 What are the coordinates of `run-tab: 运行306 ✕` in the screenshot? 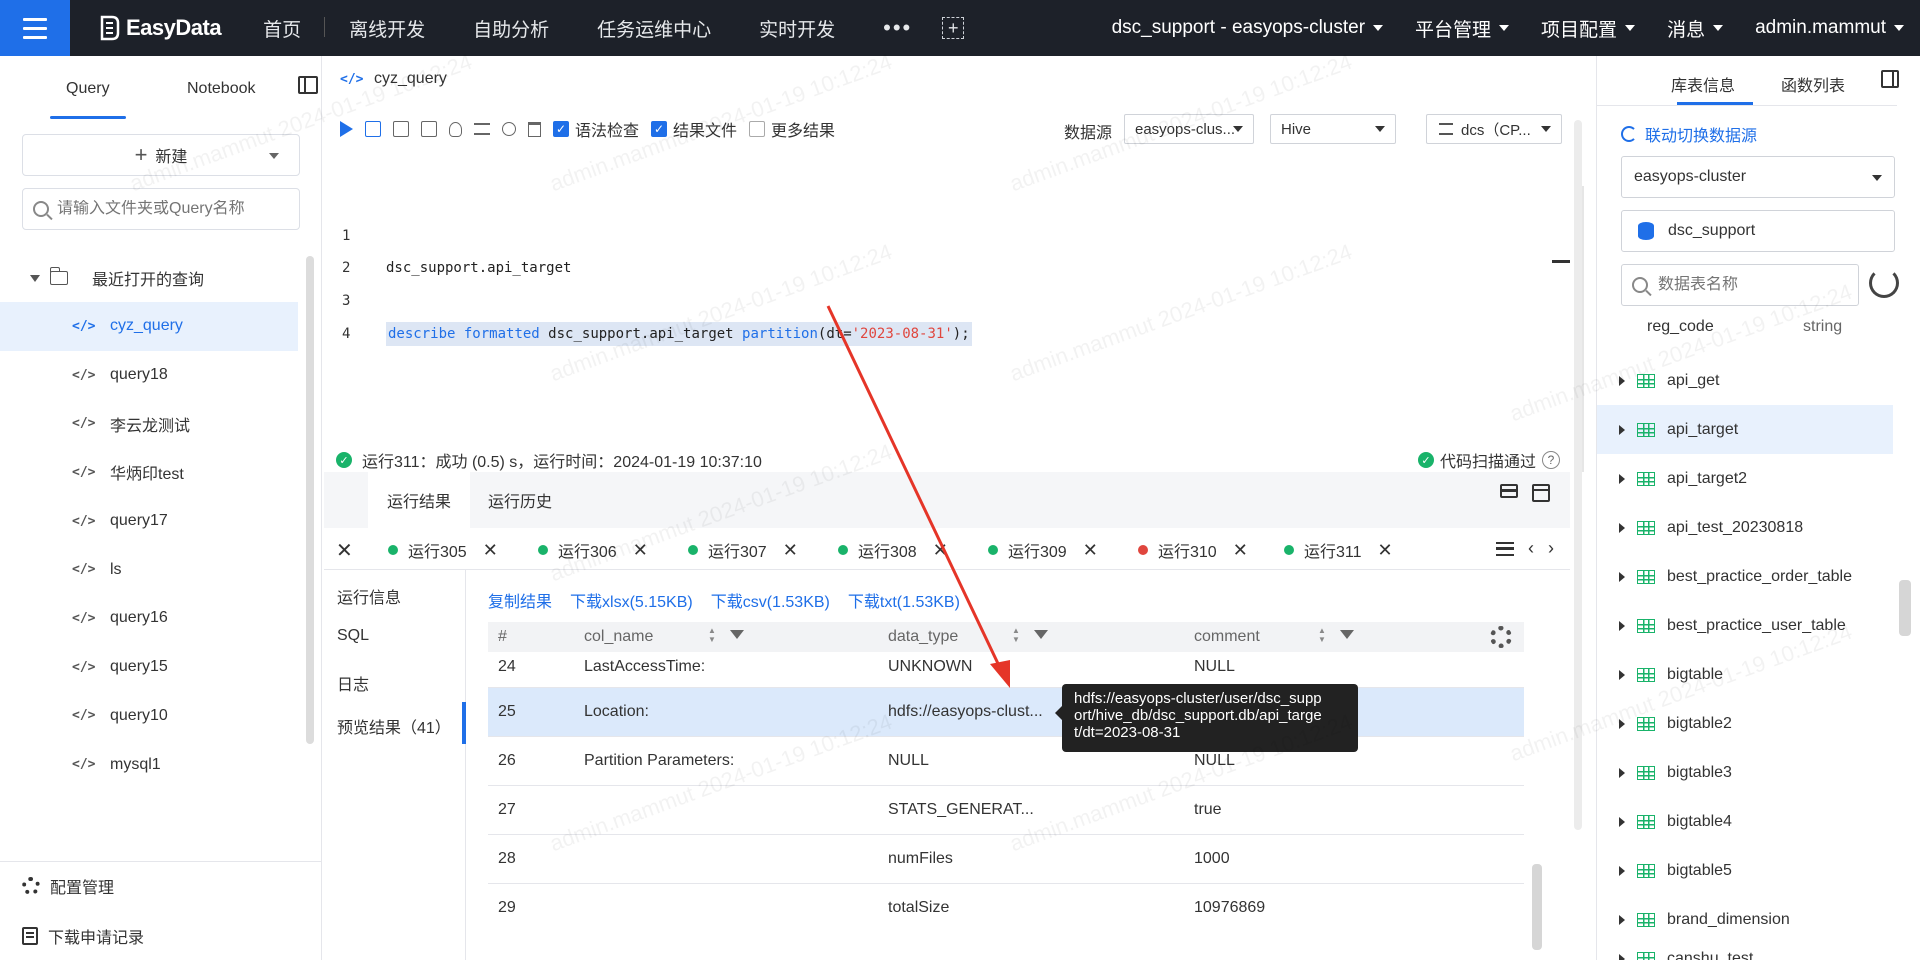 It's located at (593, 550).